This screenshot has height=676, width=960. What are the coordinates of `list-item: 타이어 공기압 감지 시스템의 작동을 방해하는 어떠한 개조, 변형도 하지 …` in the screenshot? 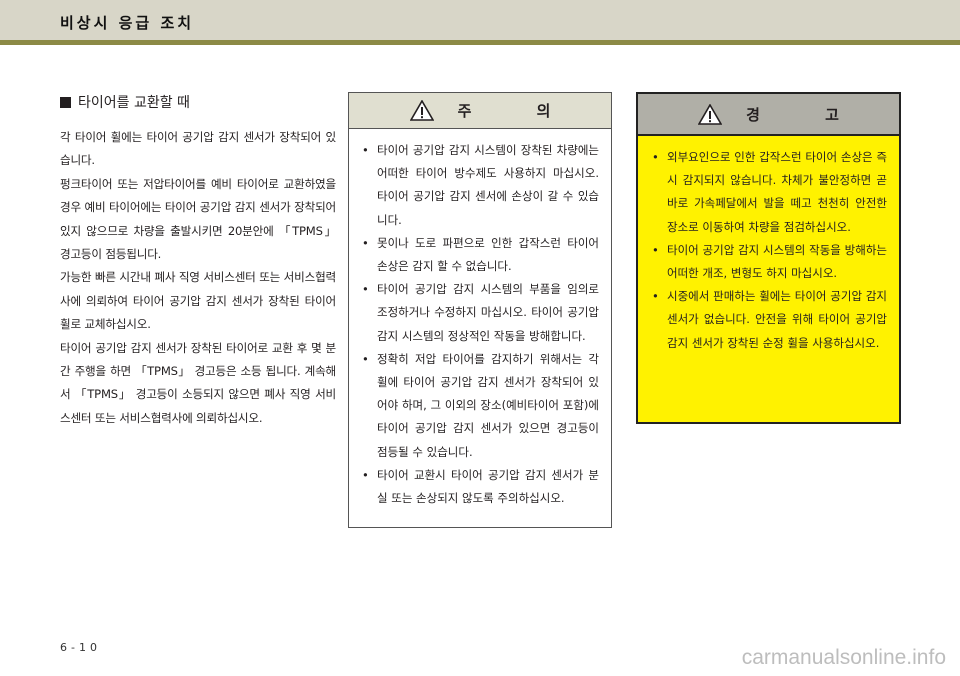 It's located at (769, 262).